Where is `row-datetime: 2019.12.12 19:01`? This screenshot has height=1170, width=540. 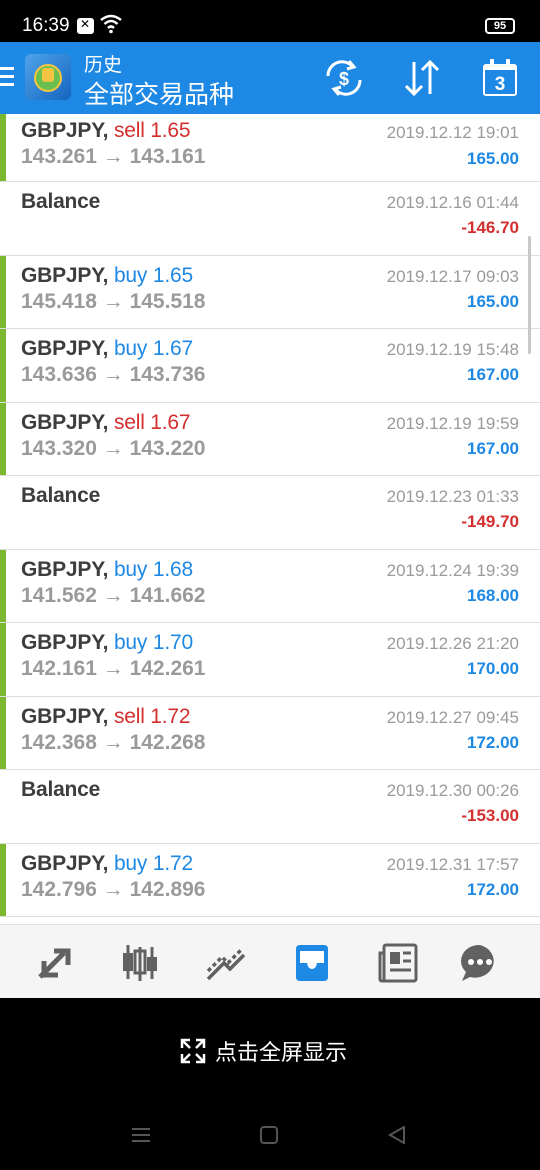 row-datetime: 2019.12.12 19:01 is located at coordinates (452, 132).